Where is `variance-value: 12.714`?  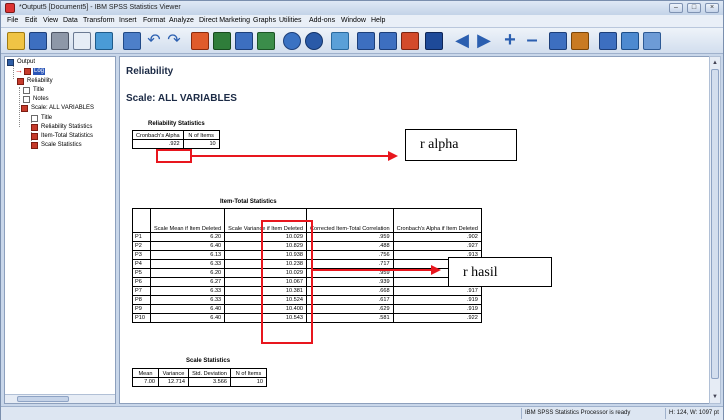
variance-value: 12.714 is located at coordinates (173, 382).